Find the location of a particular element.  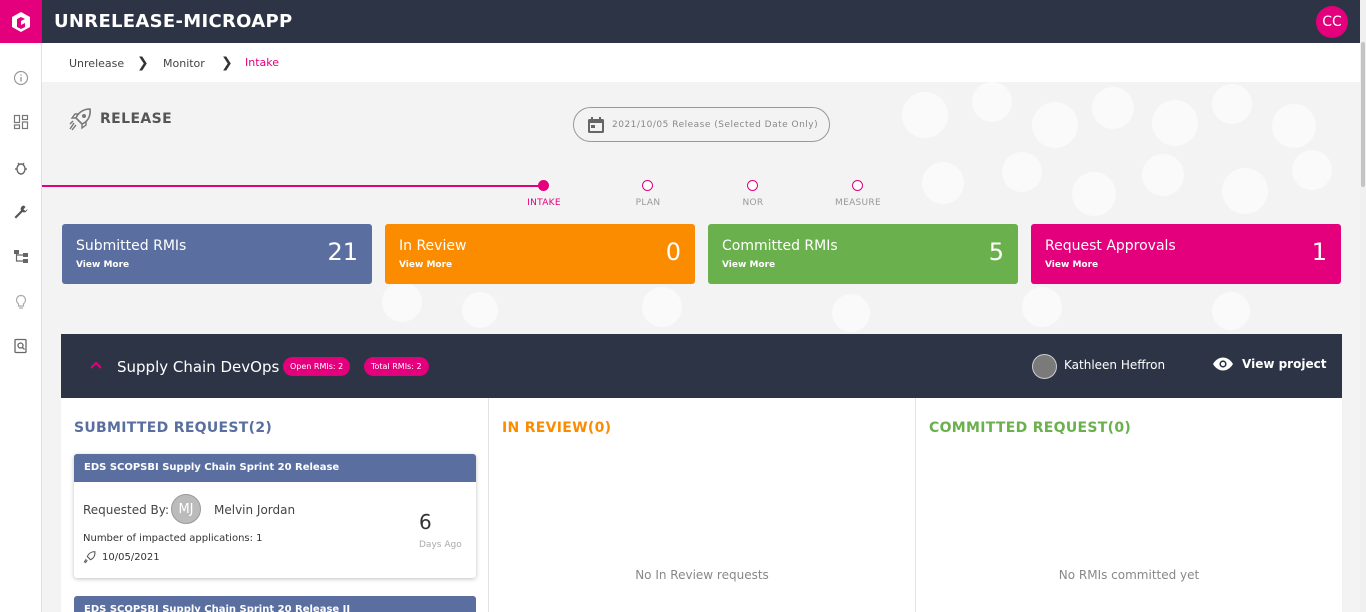

bug-icon is located at coordinates (21, 168).